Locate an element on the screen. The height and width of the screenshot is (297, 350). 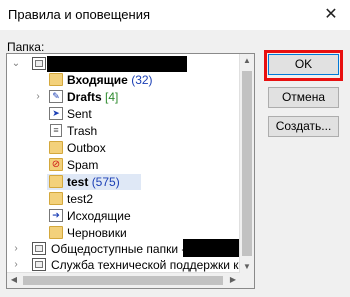
scroll-up-icon: ▲ is located at coordinates (247, 60).